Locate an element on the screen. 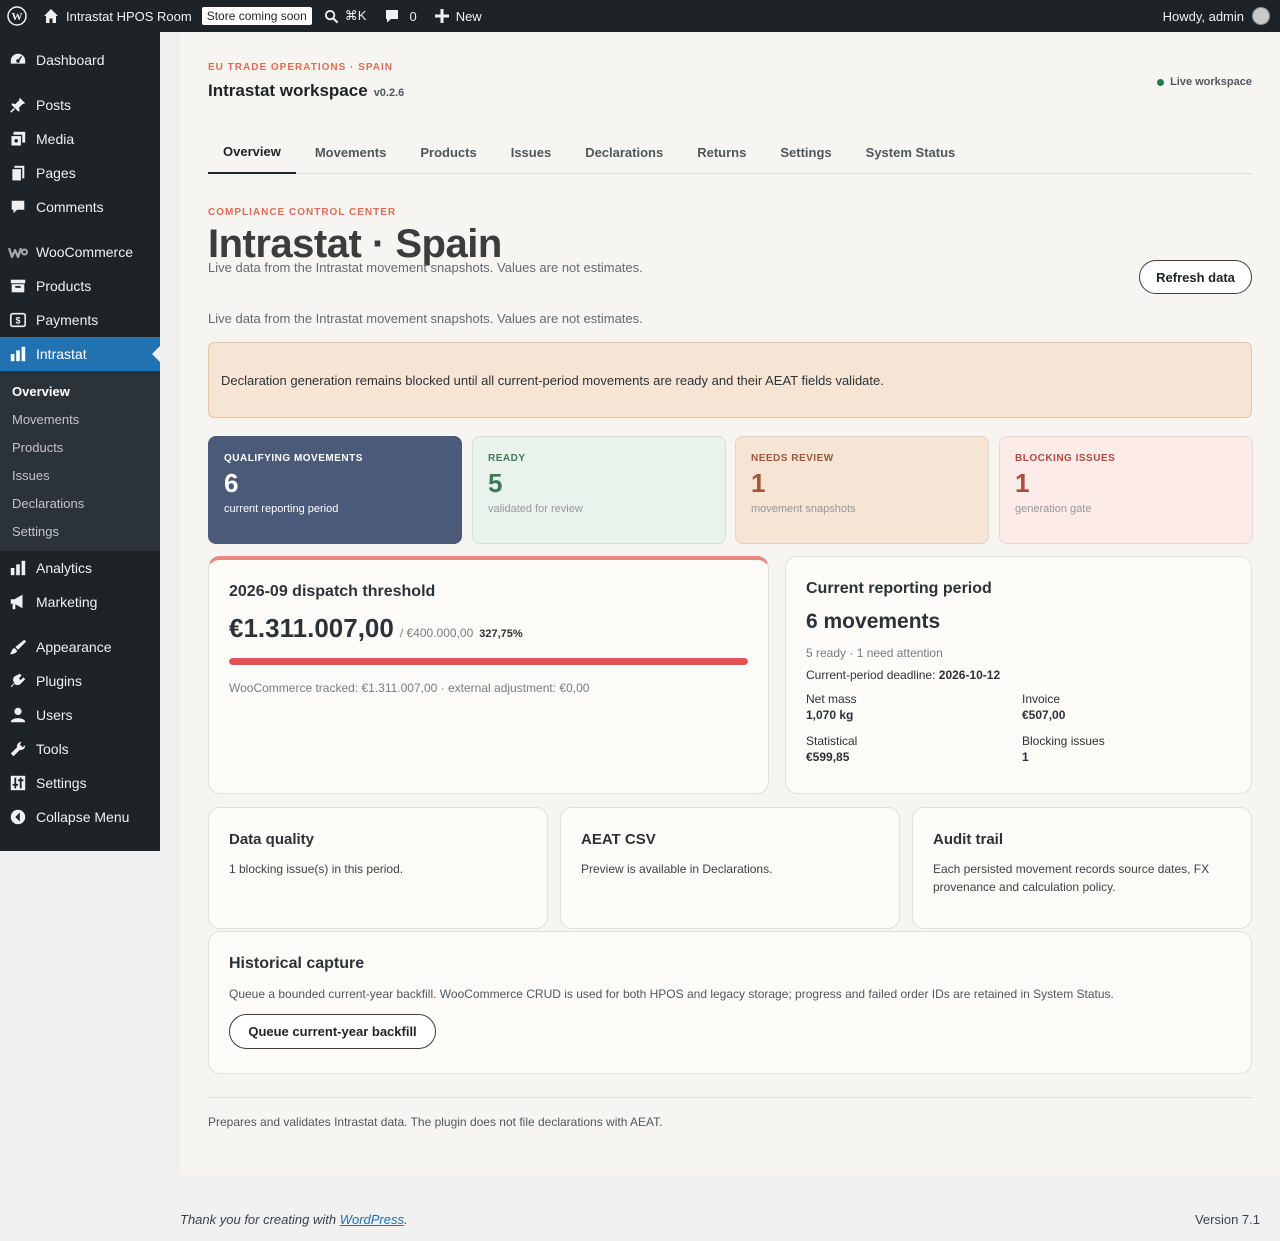 This screenshot has width=1280, height=1241. submenu-item-settings: Settings is located at coordinates (80, 531).